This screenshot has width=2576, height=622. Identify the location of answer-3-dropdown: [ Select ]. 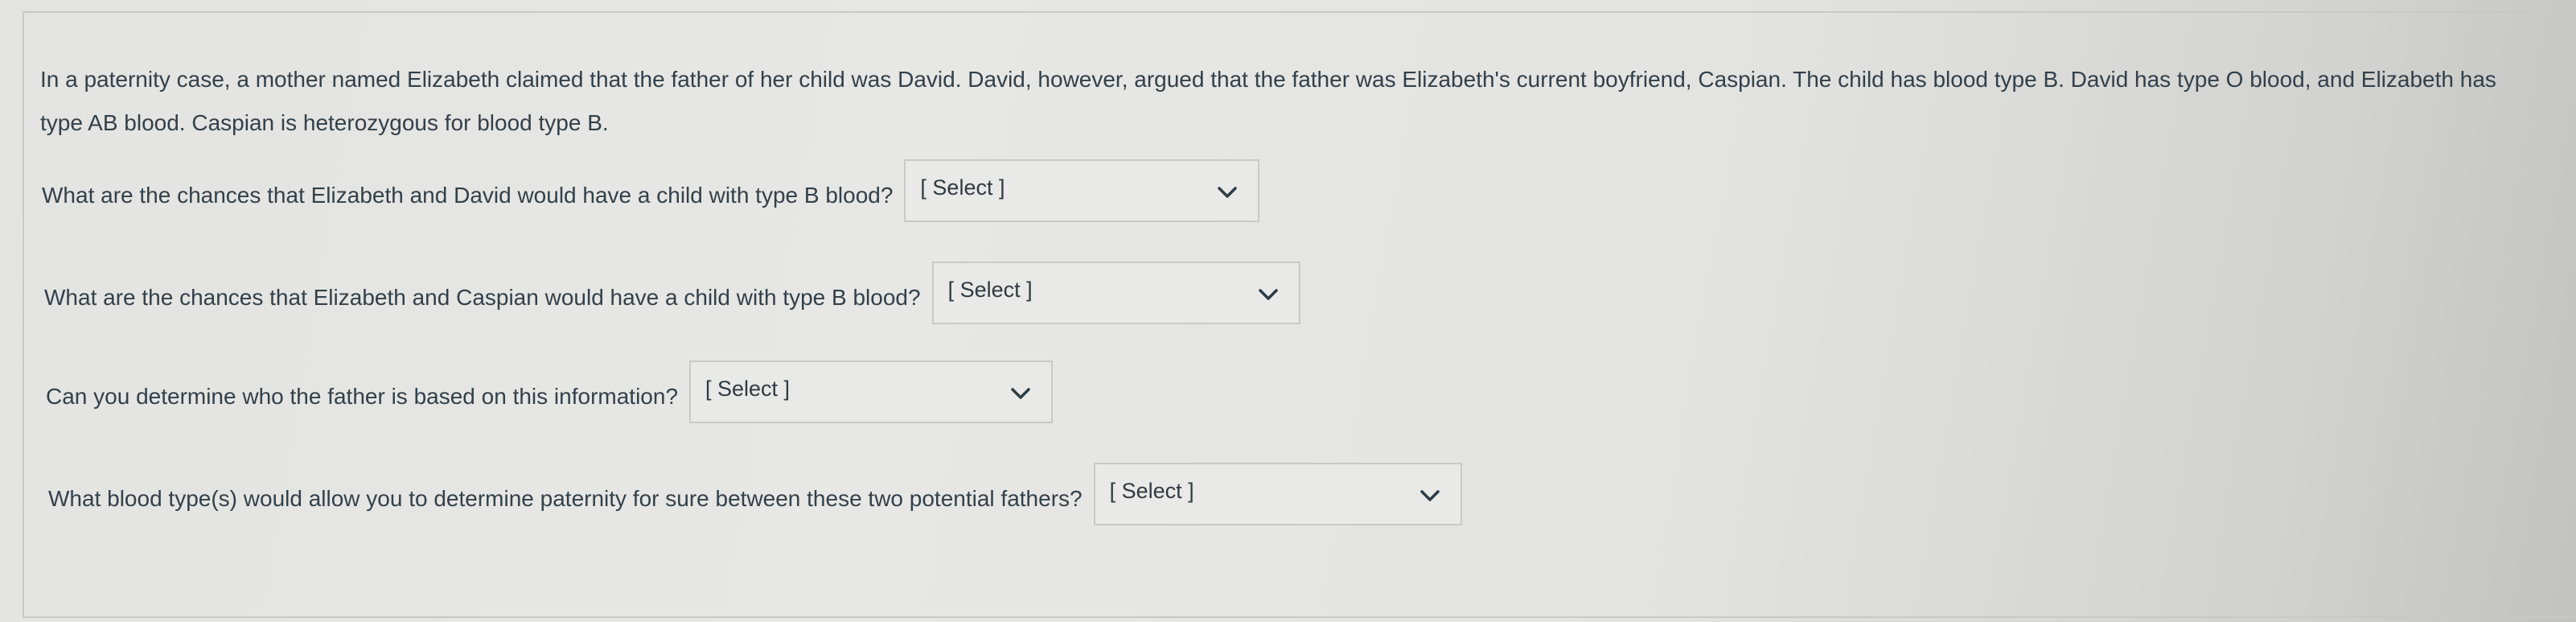
(871, 392).